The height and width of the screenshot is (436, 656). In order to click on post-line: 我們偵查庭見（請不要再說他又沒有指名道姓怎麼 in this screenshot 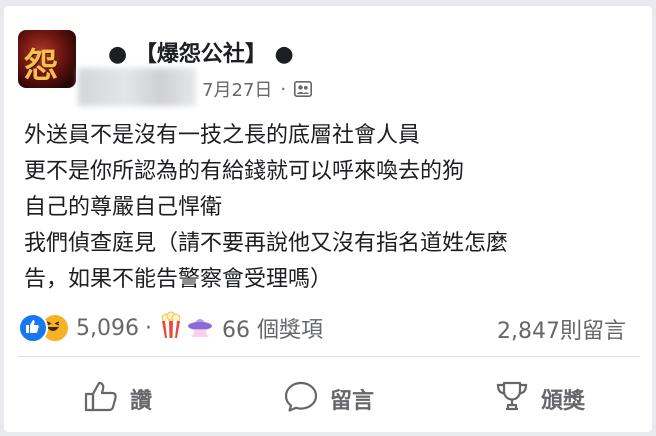, I will do `click(266, 243)`.